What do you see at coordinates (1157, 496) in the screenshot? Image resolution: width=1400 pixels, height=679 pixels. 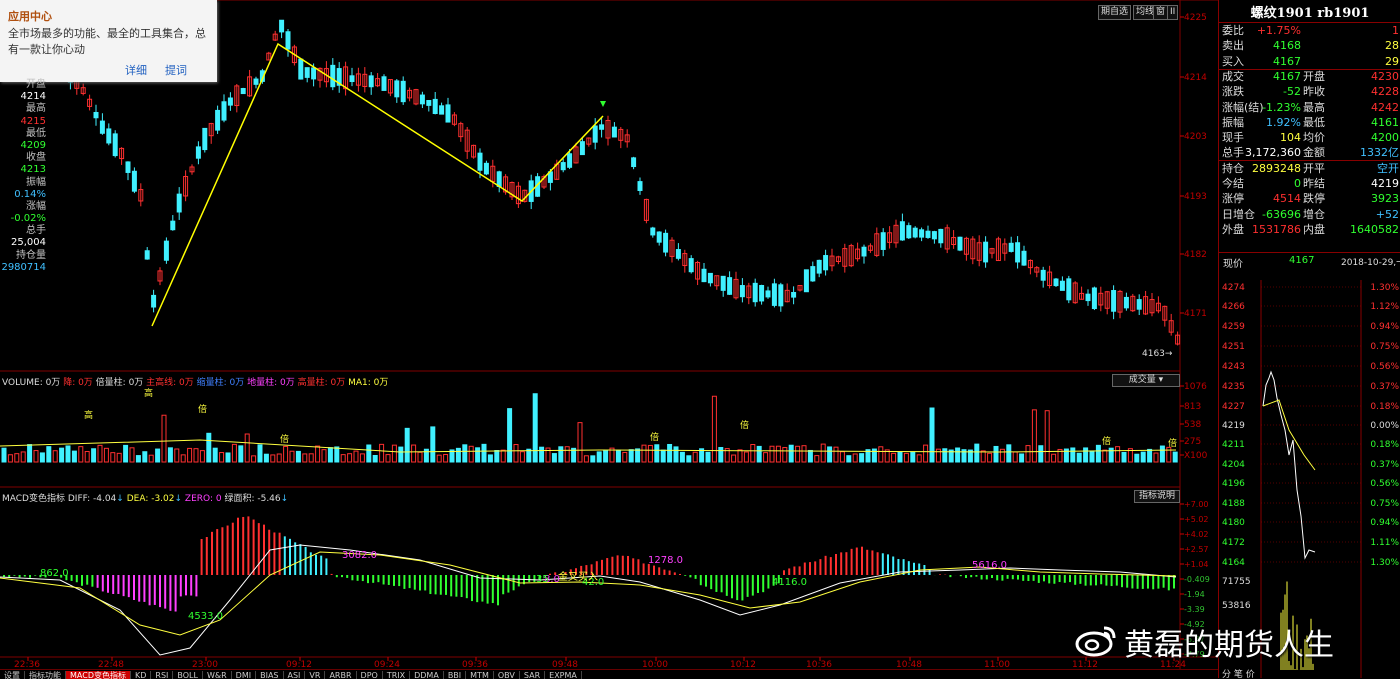 I see `indicator-help-button: 指标说明` at bounding box center [1157, 496].